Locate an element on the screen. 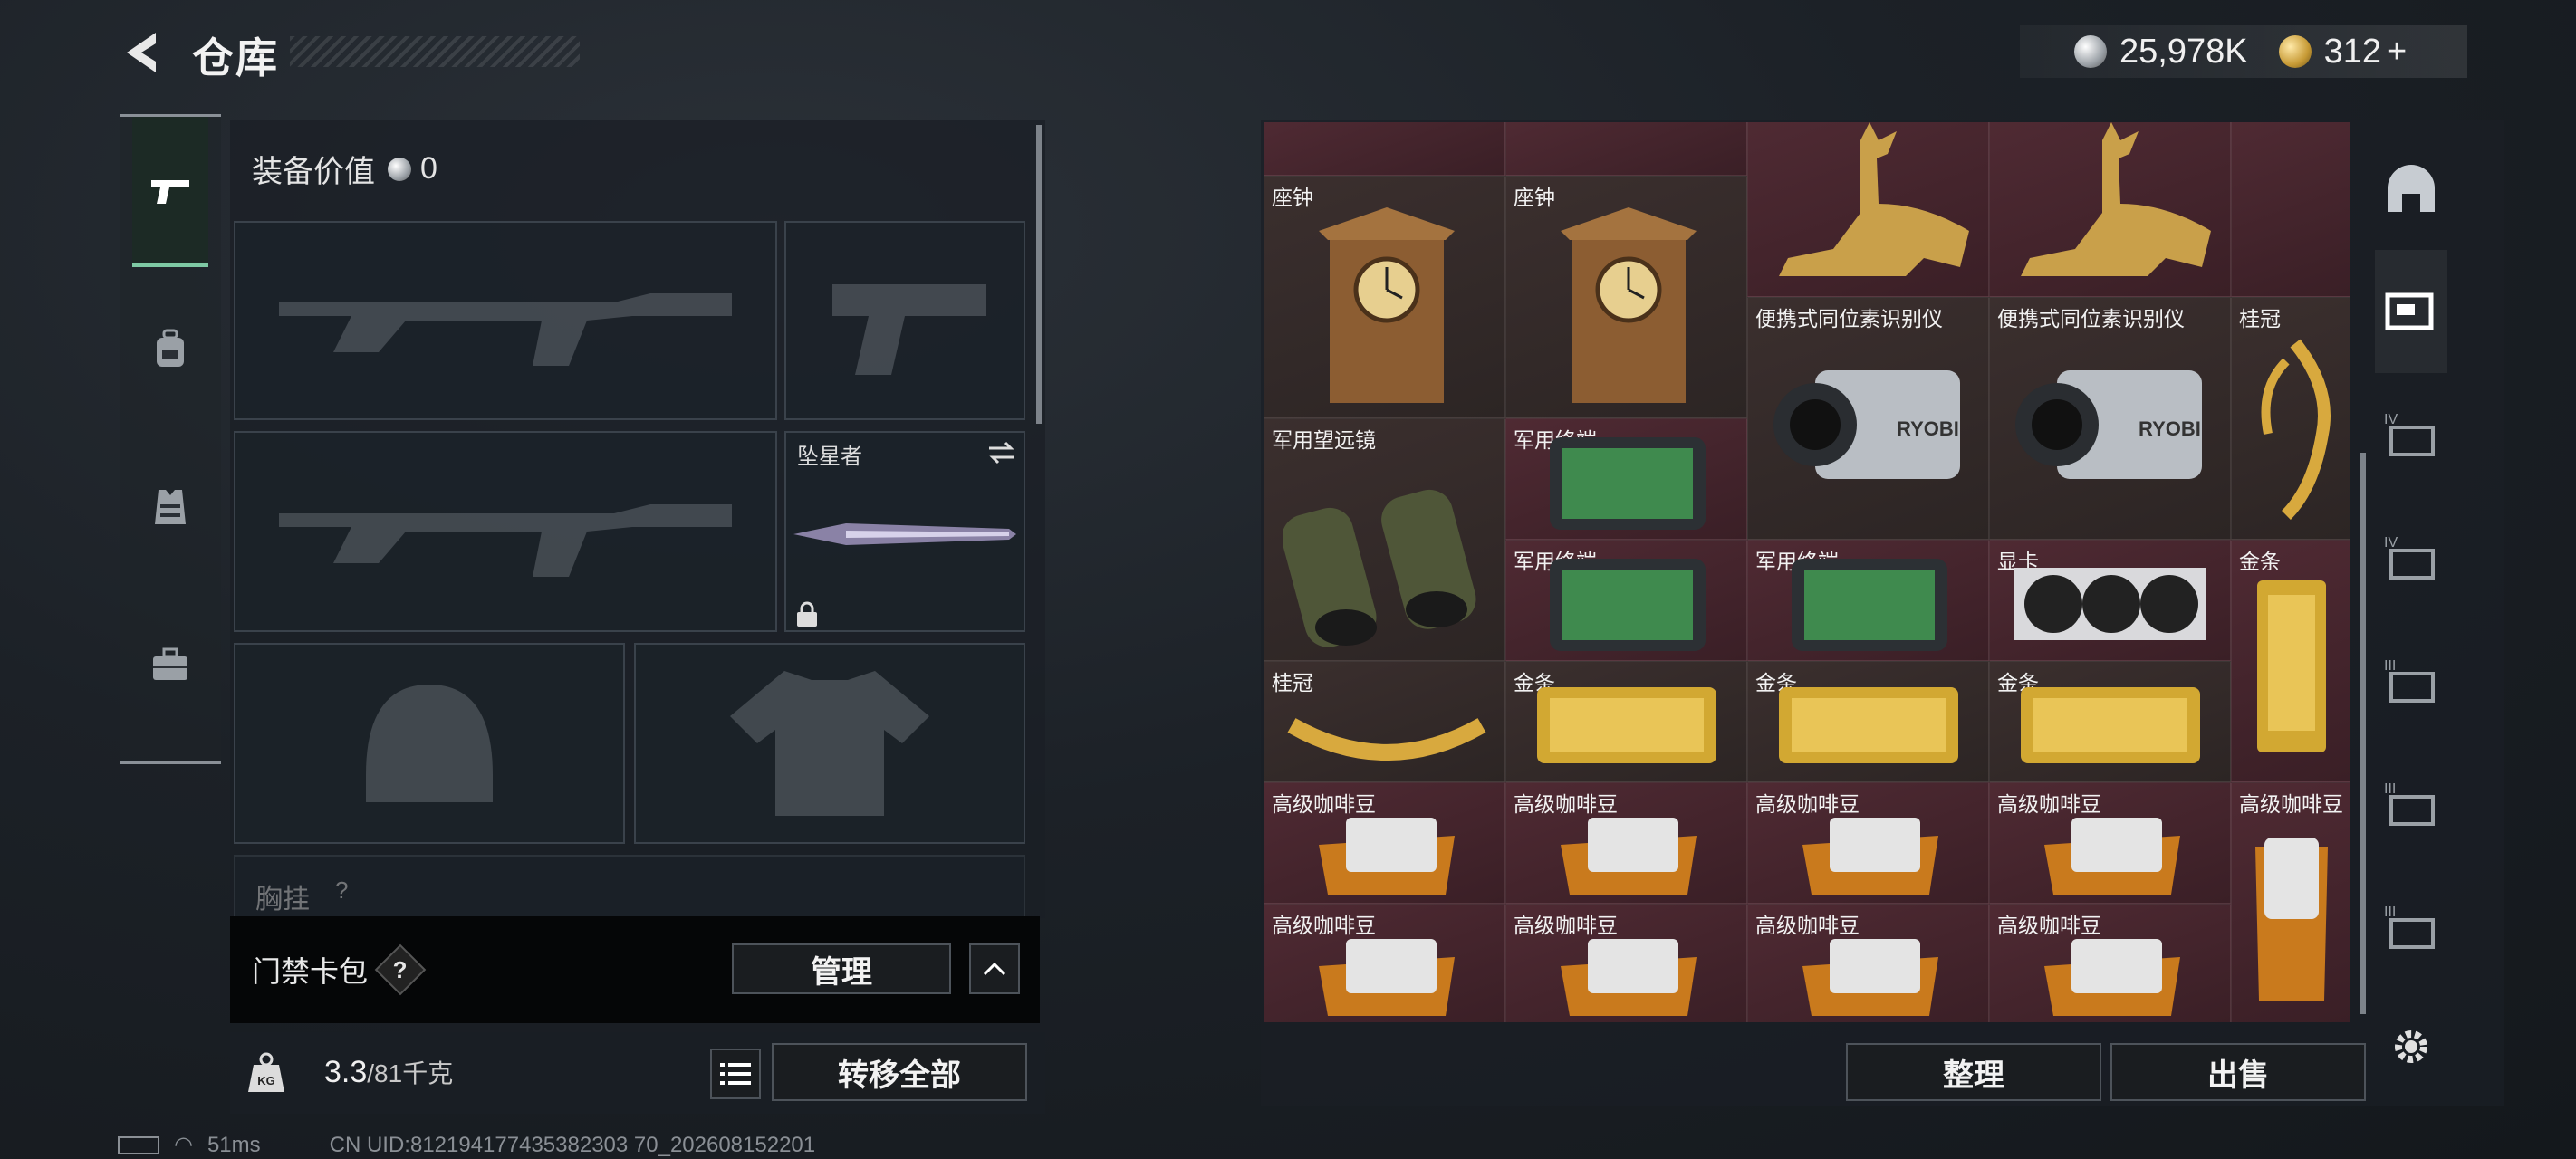 The image size is (2576, 1159). title-decoration is located at coordinates (435, 51).